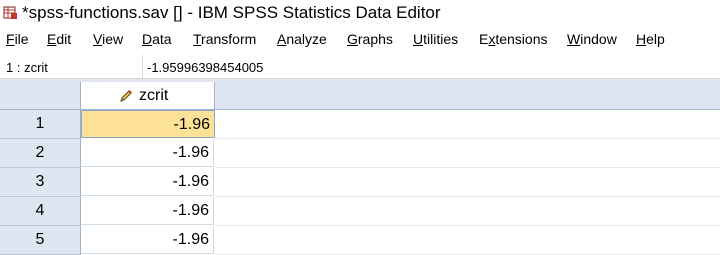 Image resolution: width=720 pixels, height=255 pixels. I want to click on table-row: 5 -1.96, so click(360, 240).